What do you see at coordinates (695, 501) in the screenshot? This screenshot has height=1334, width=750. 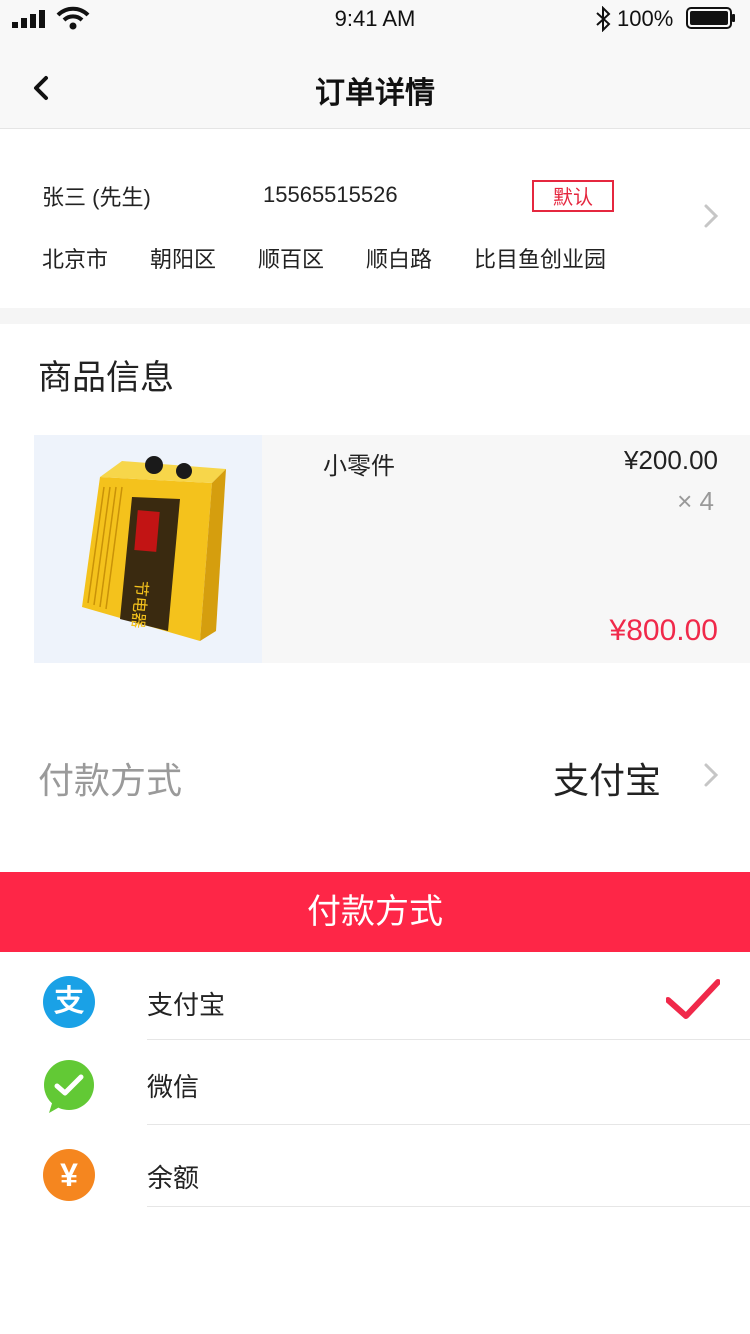 I see `product-quantity: × 4` at bounding box center [695, 501].